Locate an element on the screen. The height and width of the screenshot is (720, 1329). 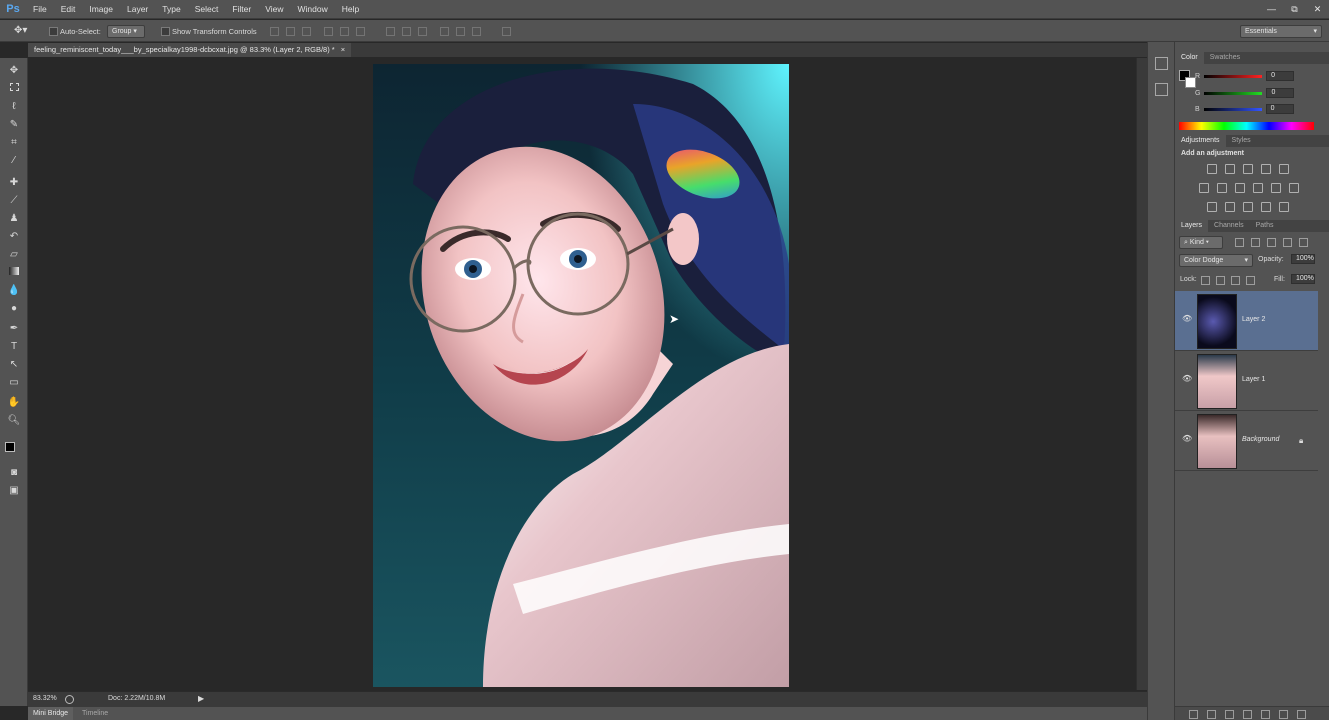
posterize-icon is located at coordinates (1230, 207).